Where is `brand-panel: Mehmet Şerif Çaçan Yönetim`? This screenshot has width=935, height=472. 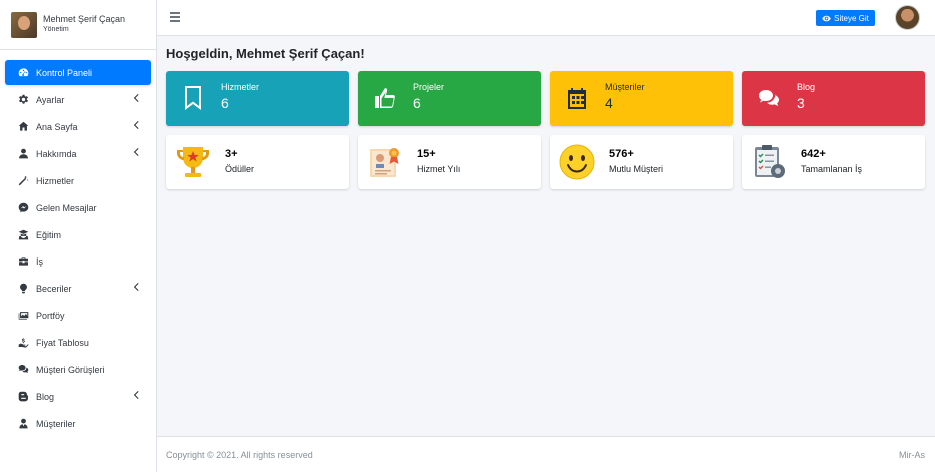
brand-panel: Mehmet Şerif Çaçan Yönetim is located at coordinates (78, 25).